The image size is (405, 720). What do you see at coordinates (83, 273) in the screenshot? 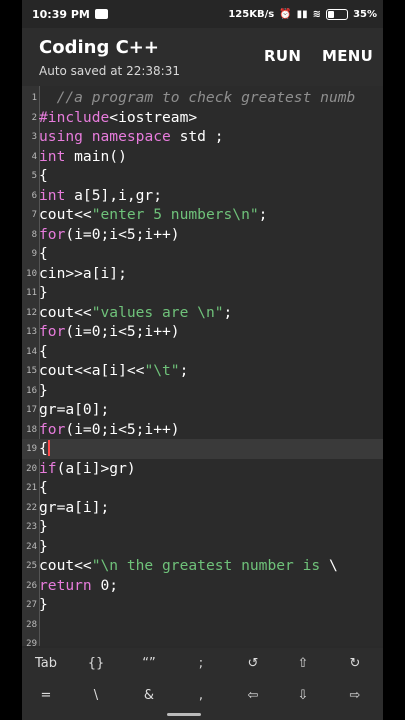
I see `code-text: cin>>a[i];` at bounding box center [83, 273].